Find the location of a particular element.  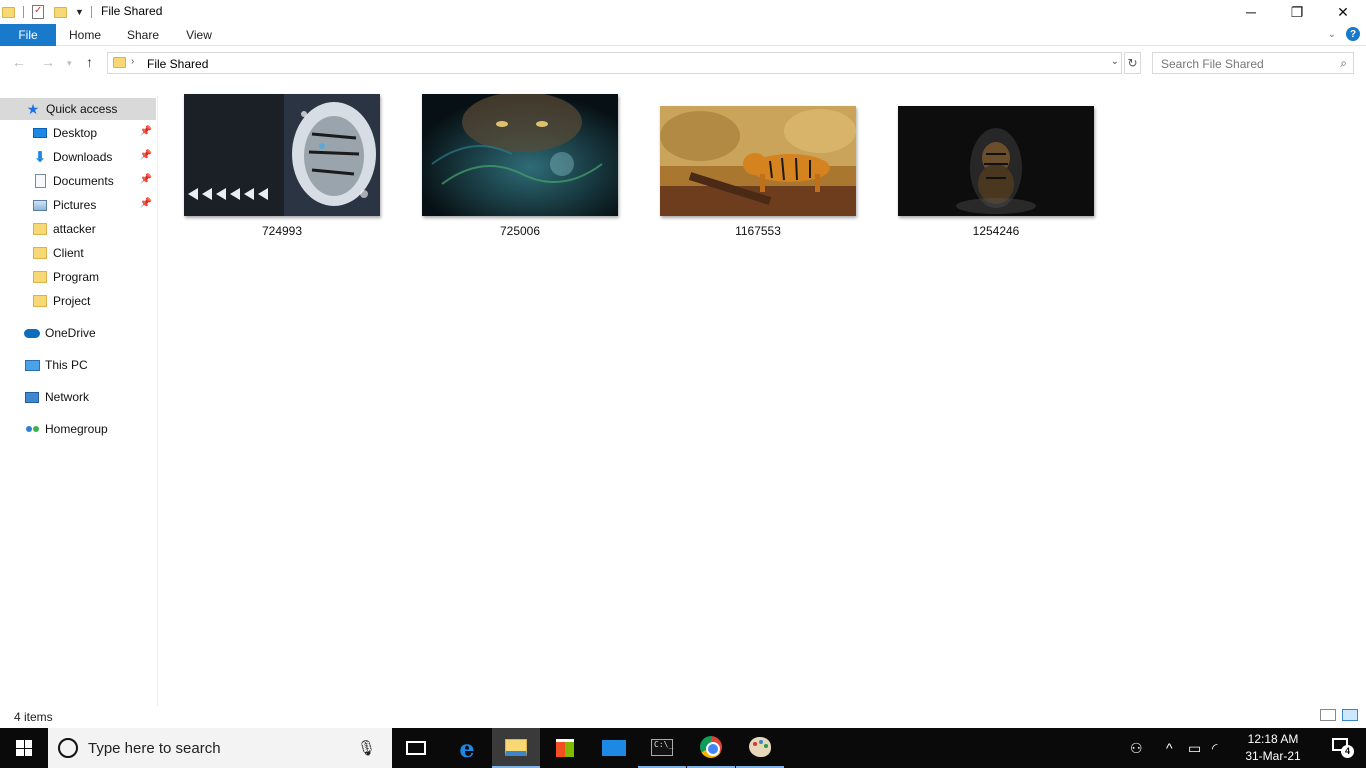

action-center-button: 4 is located at coordinates (1343, 748).